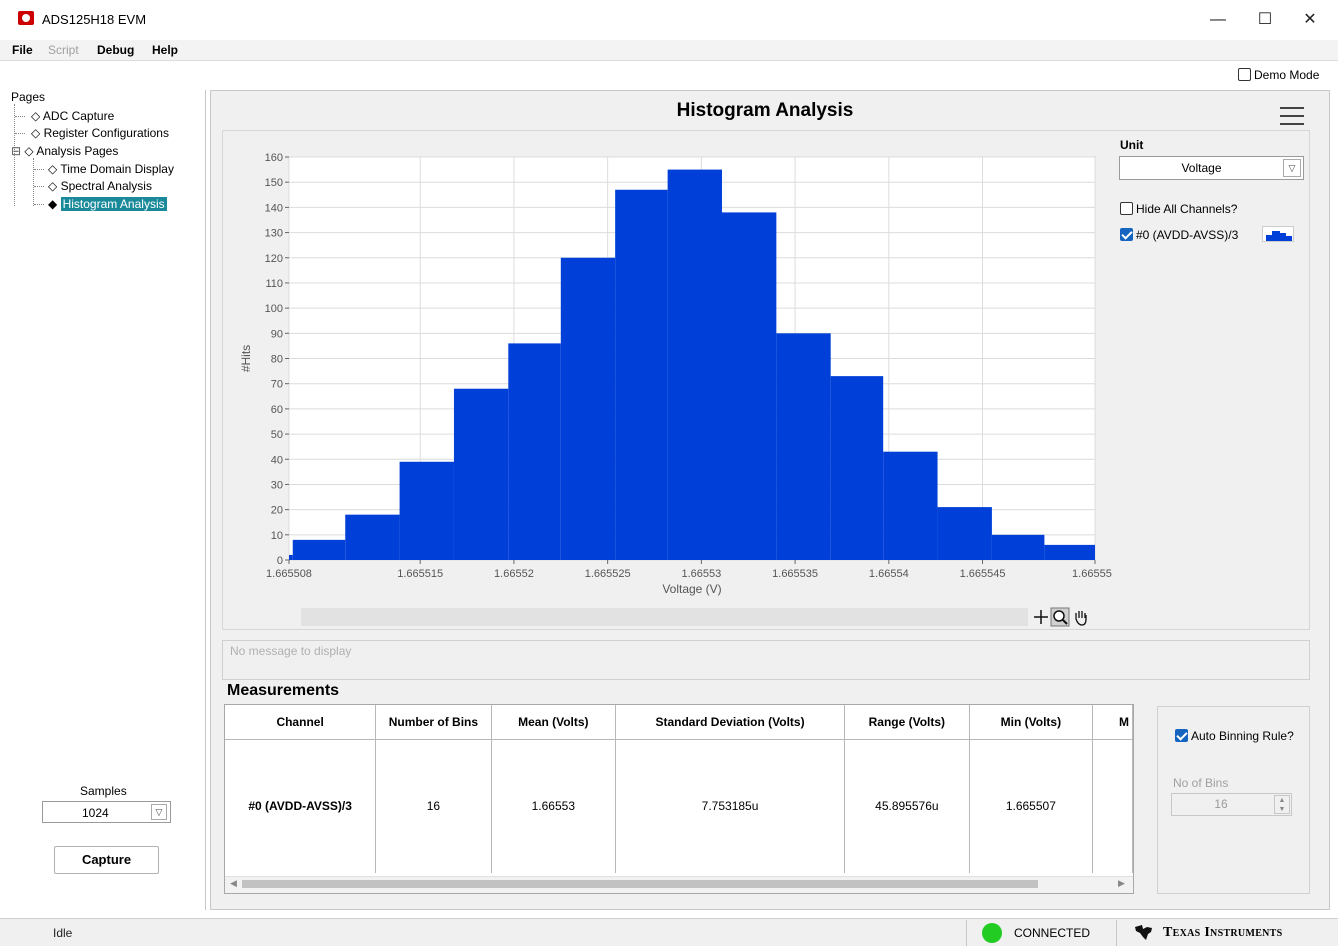 Image resolution: width=1338 pixels, height=946 pixels. I want to click on nav-item-label: Register Configurations, so click(106, 133).